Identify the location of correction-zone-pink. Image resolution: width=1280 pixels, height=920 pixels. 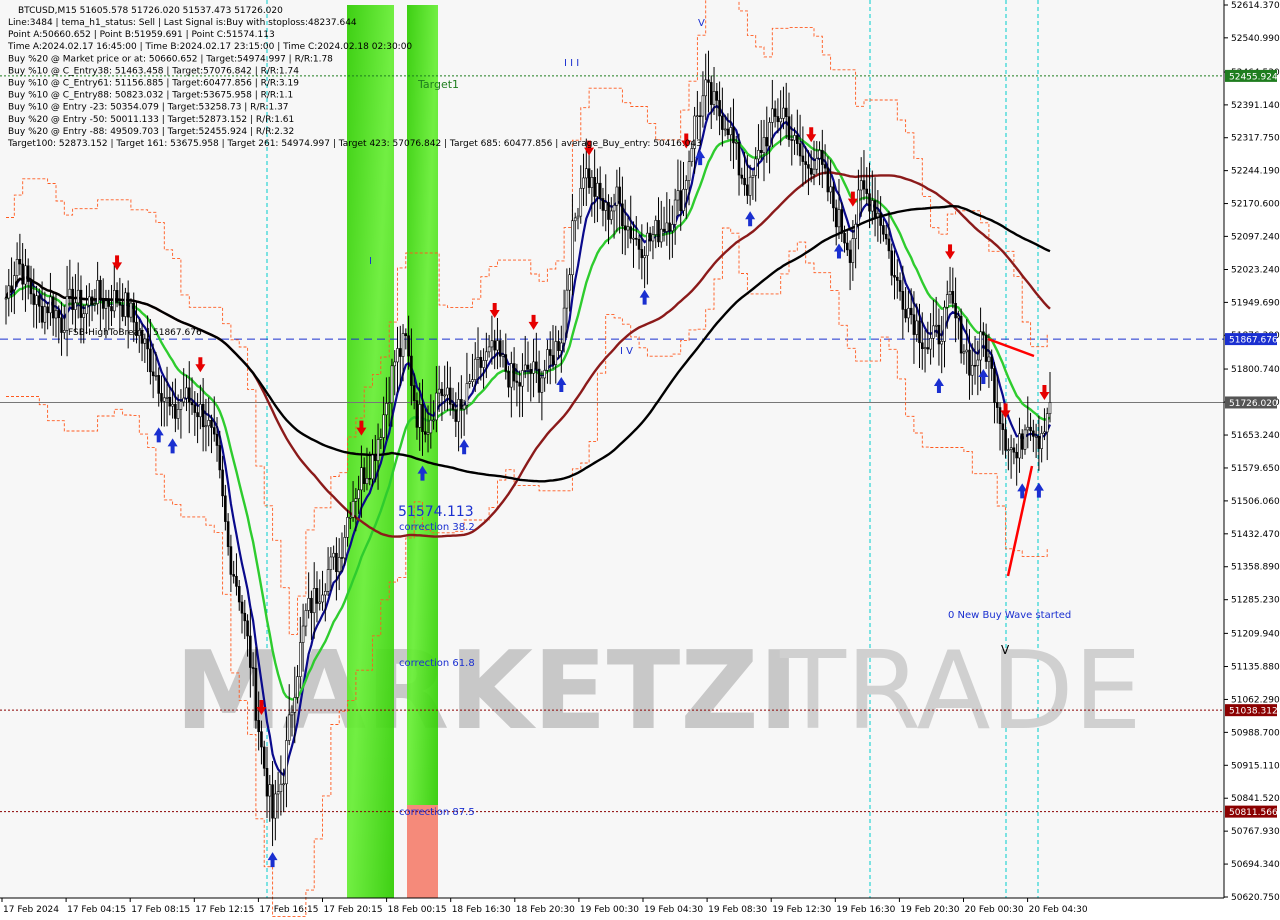
(422, 851).